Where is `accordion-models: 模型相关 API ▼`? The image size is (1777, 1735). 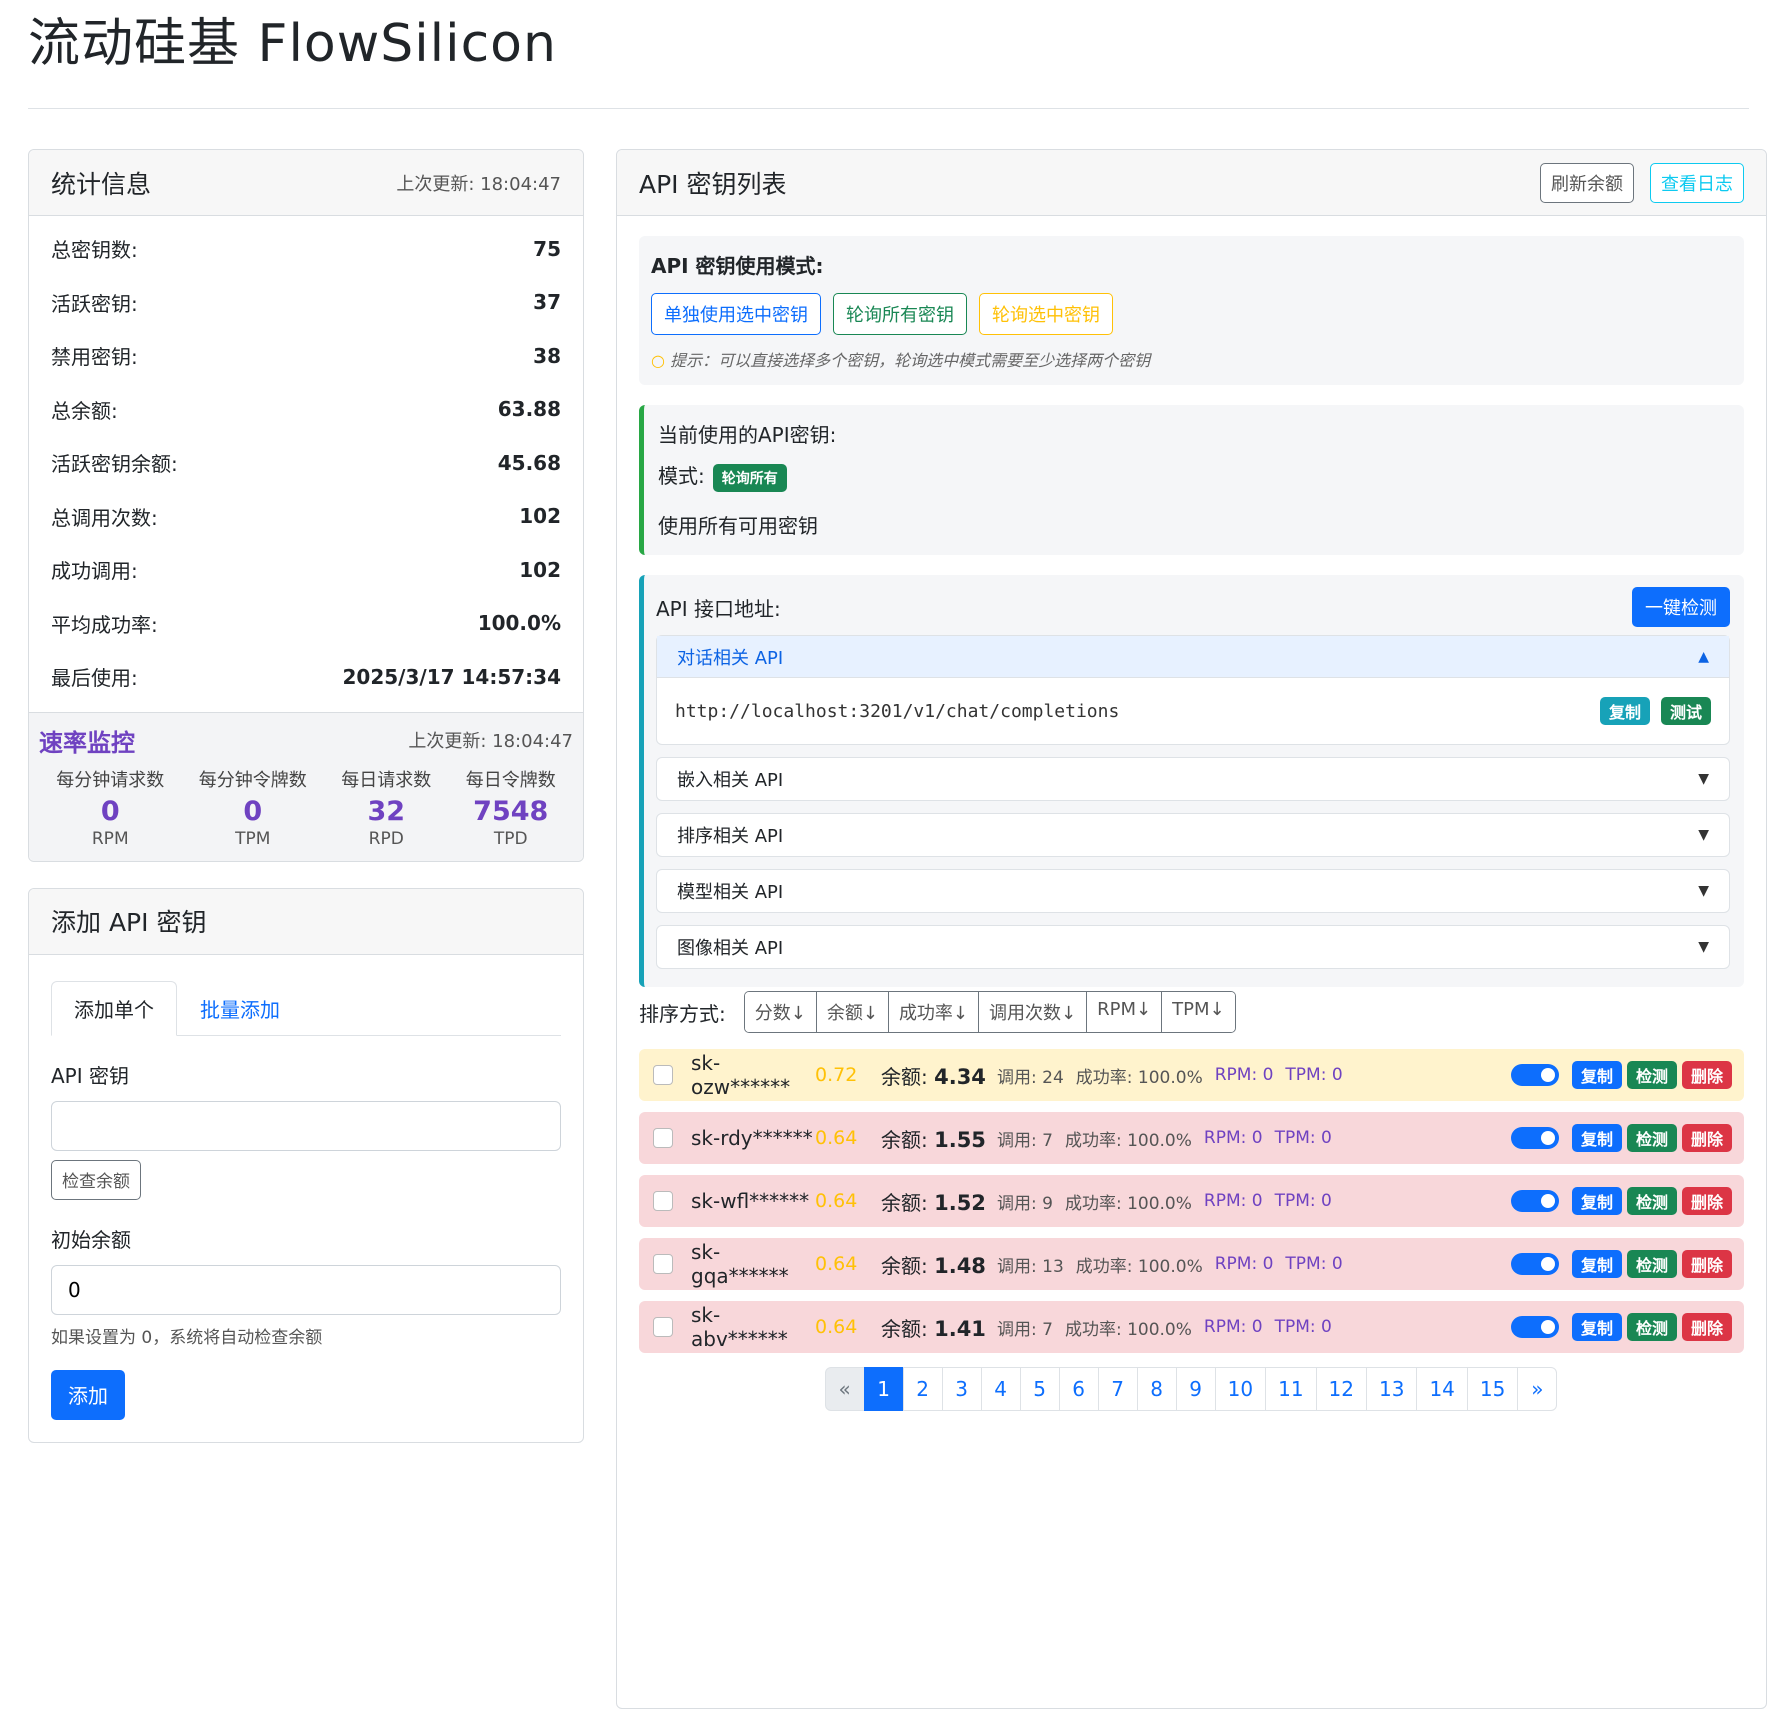 accordion-models: 模型相关 API ▼ is located at coordinates (1193, 891).